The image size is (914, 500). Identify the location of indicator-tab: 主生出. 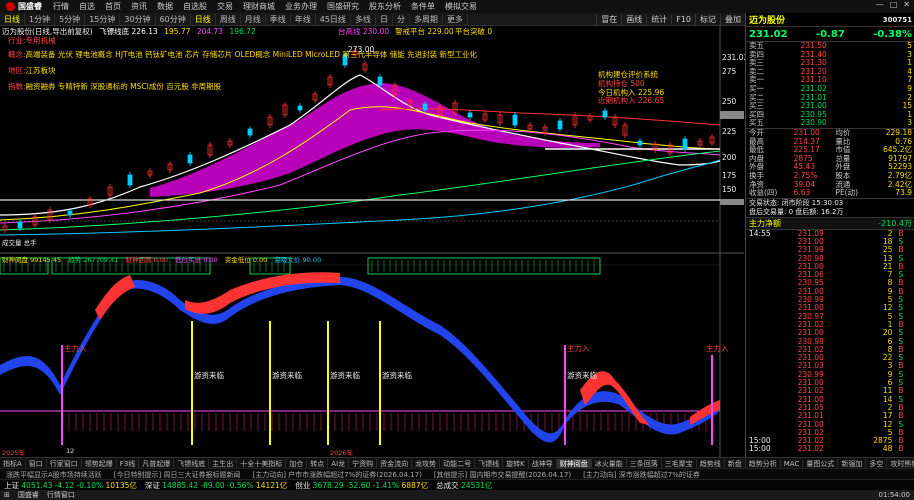
(223, 463).